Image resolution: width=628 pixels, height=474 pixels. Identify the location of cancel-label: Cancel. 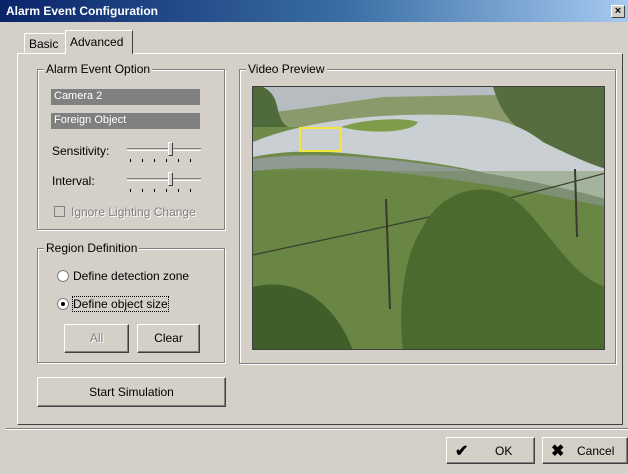
(596, 451).